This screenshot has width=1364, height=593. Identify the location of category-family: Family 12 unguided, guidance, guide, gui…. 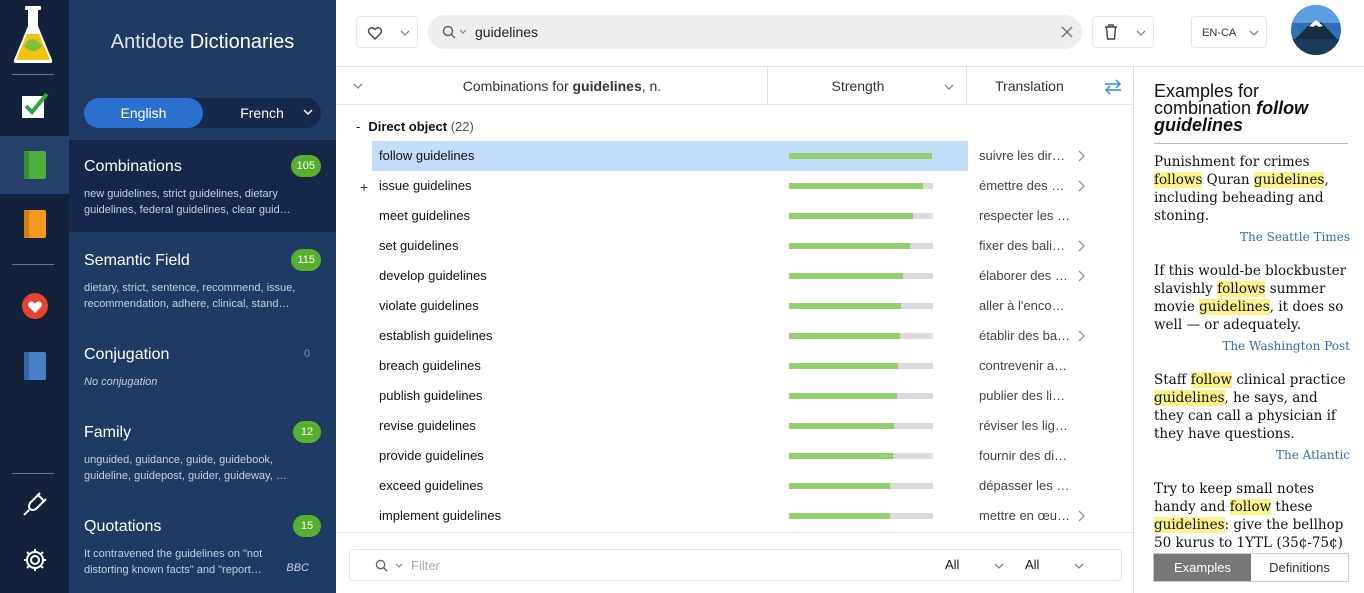
(202, 448).